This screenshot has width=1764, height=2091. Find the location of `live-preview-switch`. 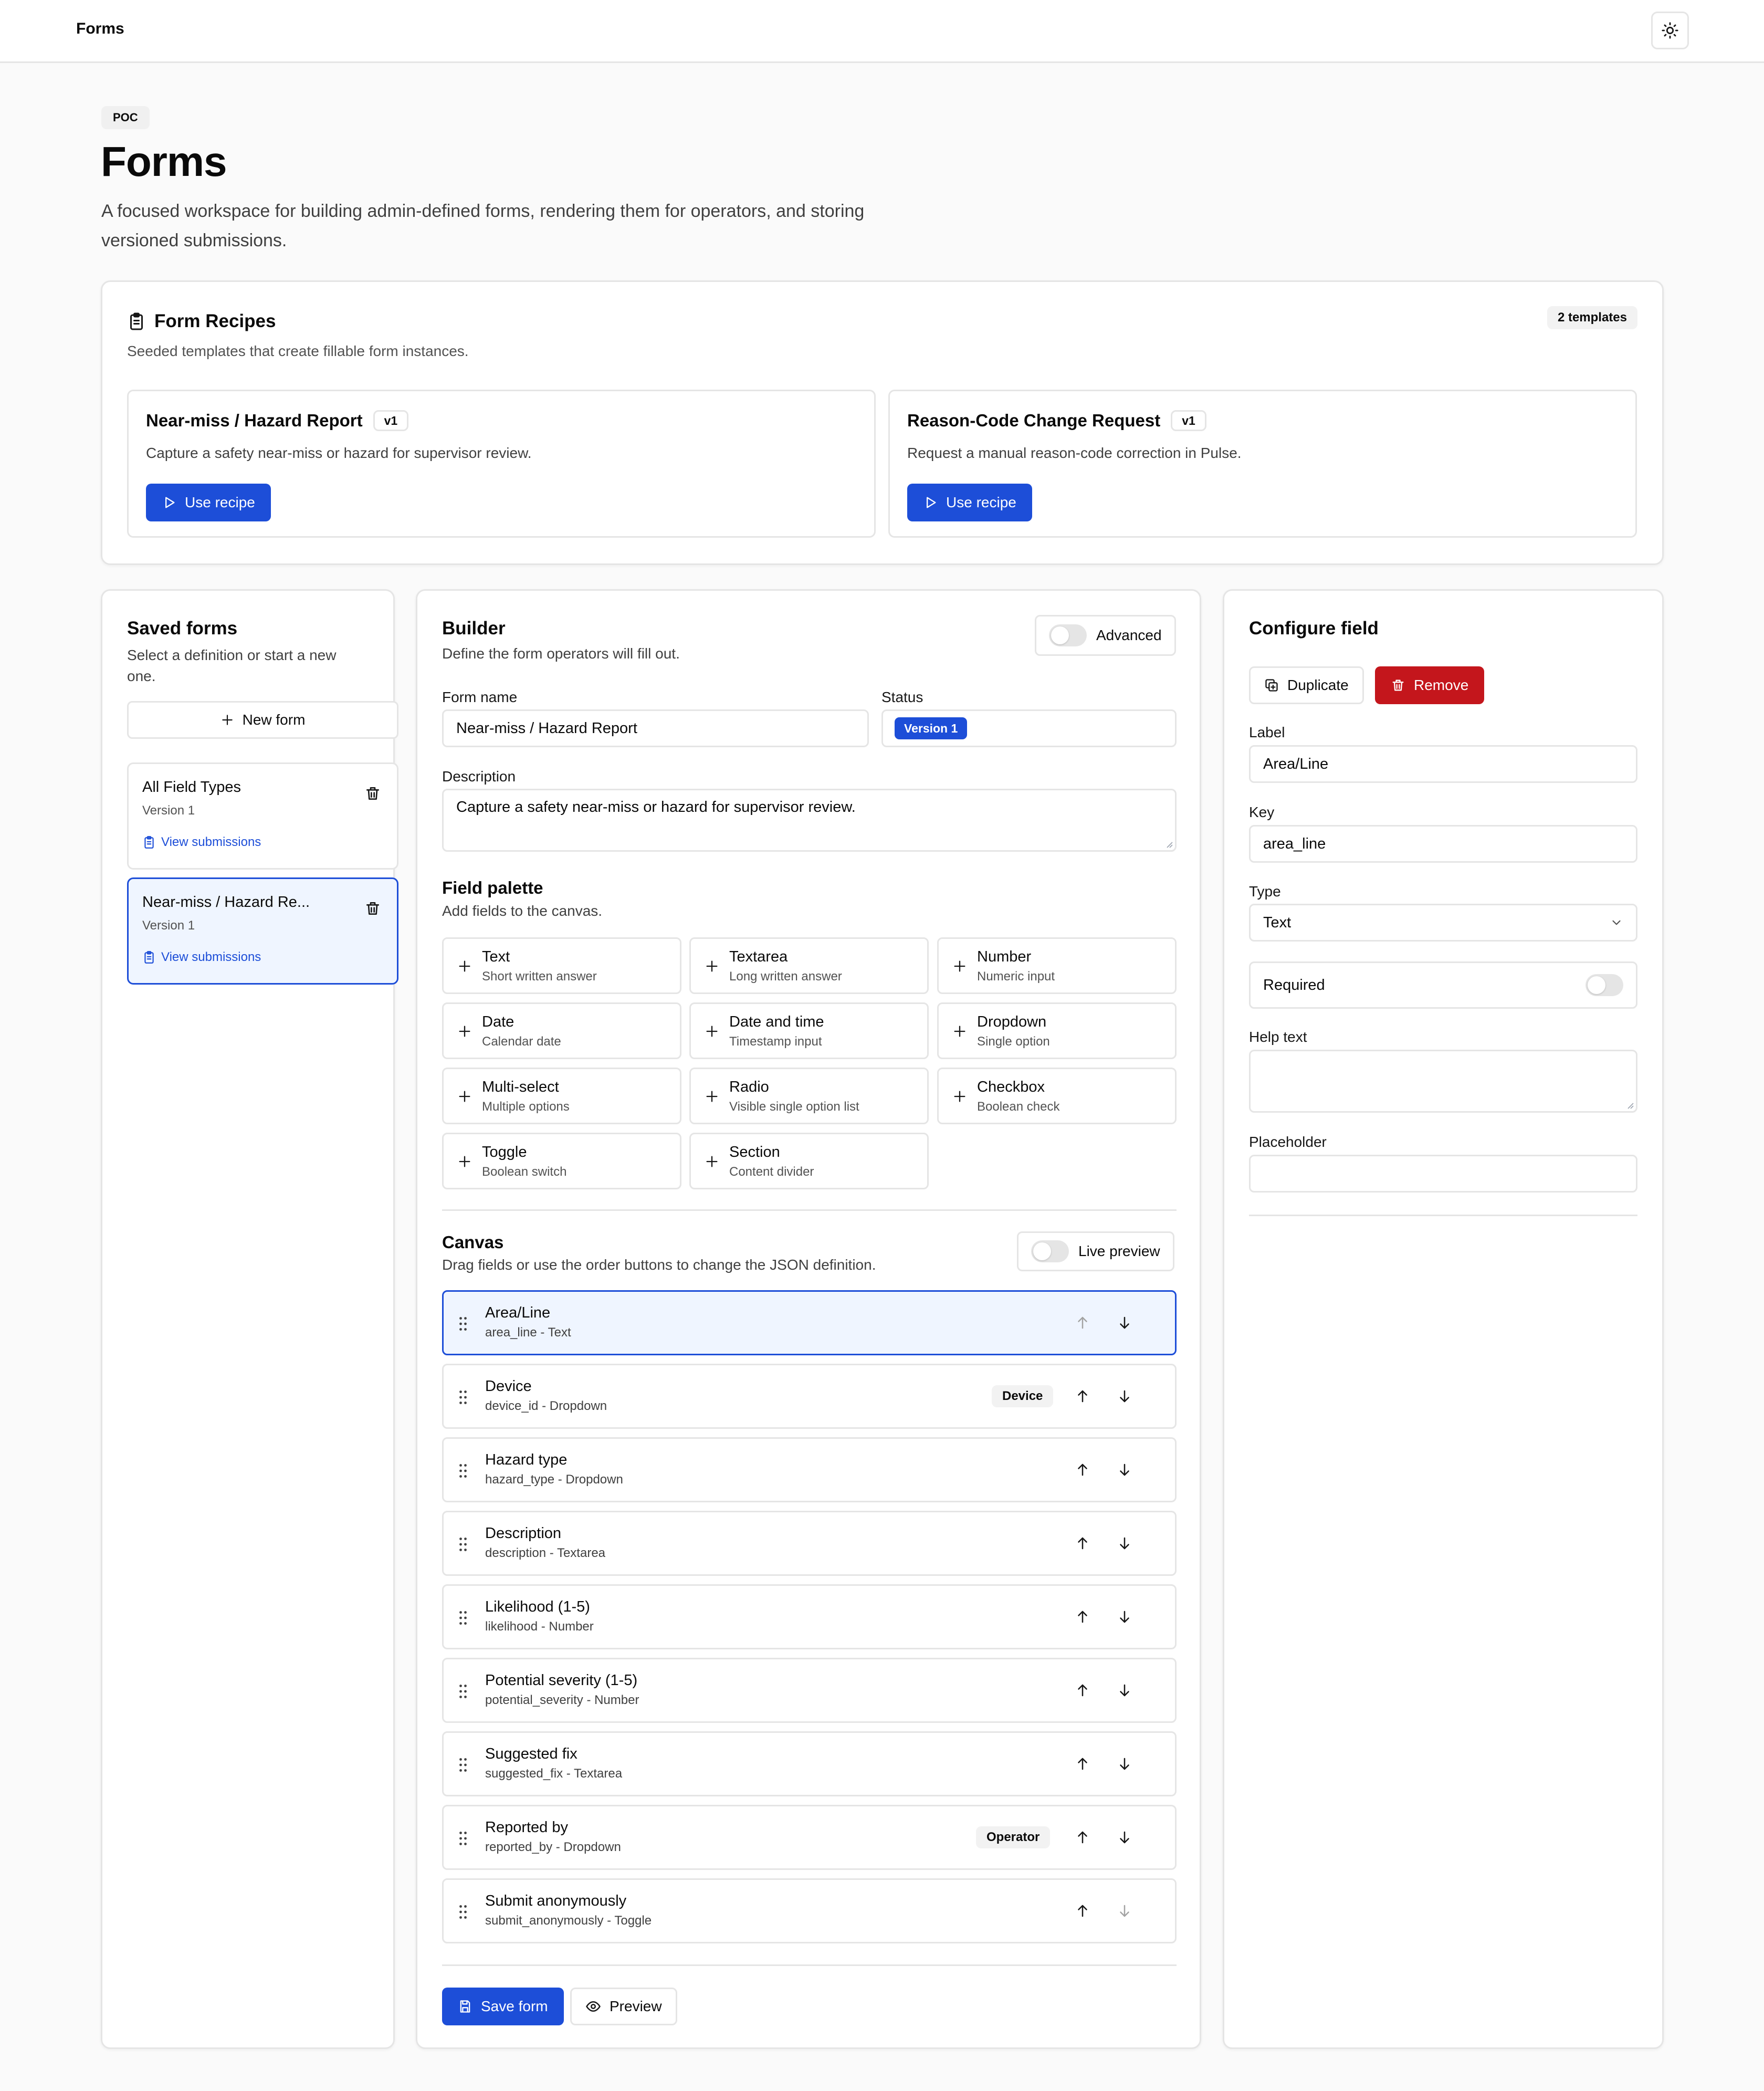

live-preview-switch is located at coordinates (1050, 1251).